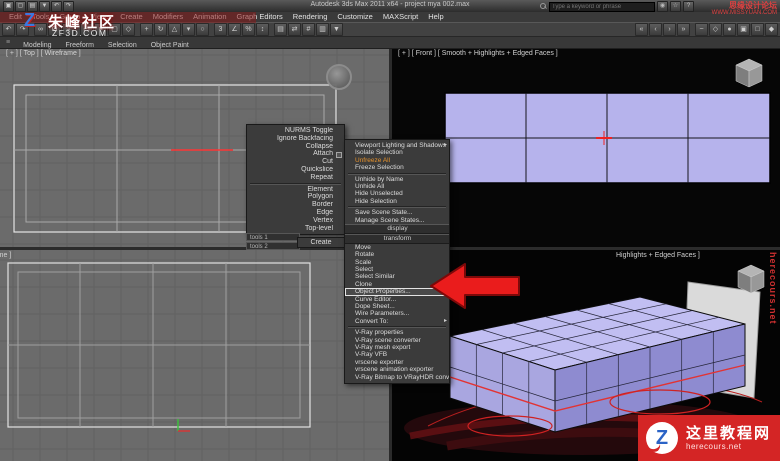 Image resolution: width=780 pixels, height=461 pixels. I want to click on context-menu-item: Freeze Selection, so click(397, 167).